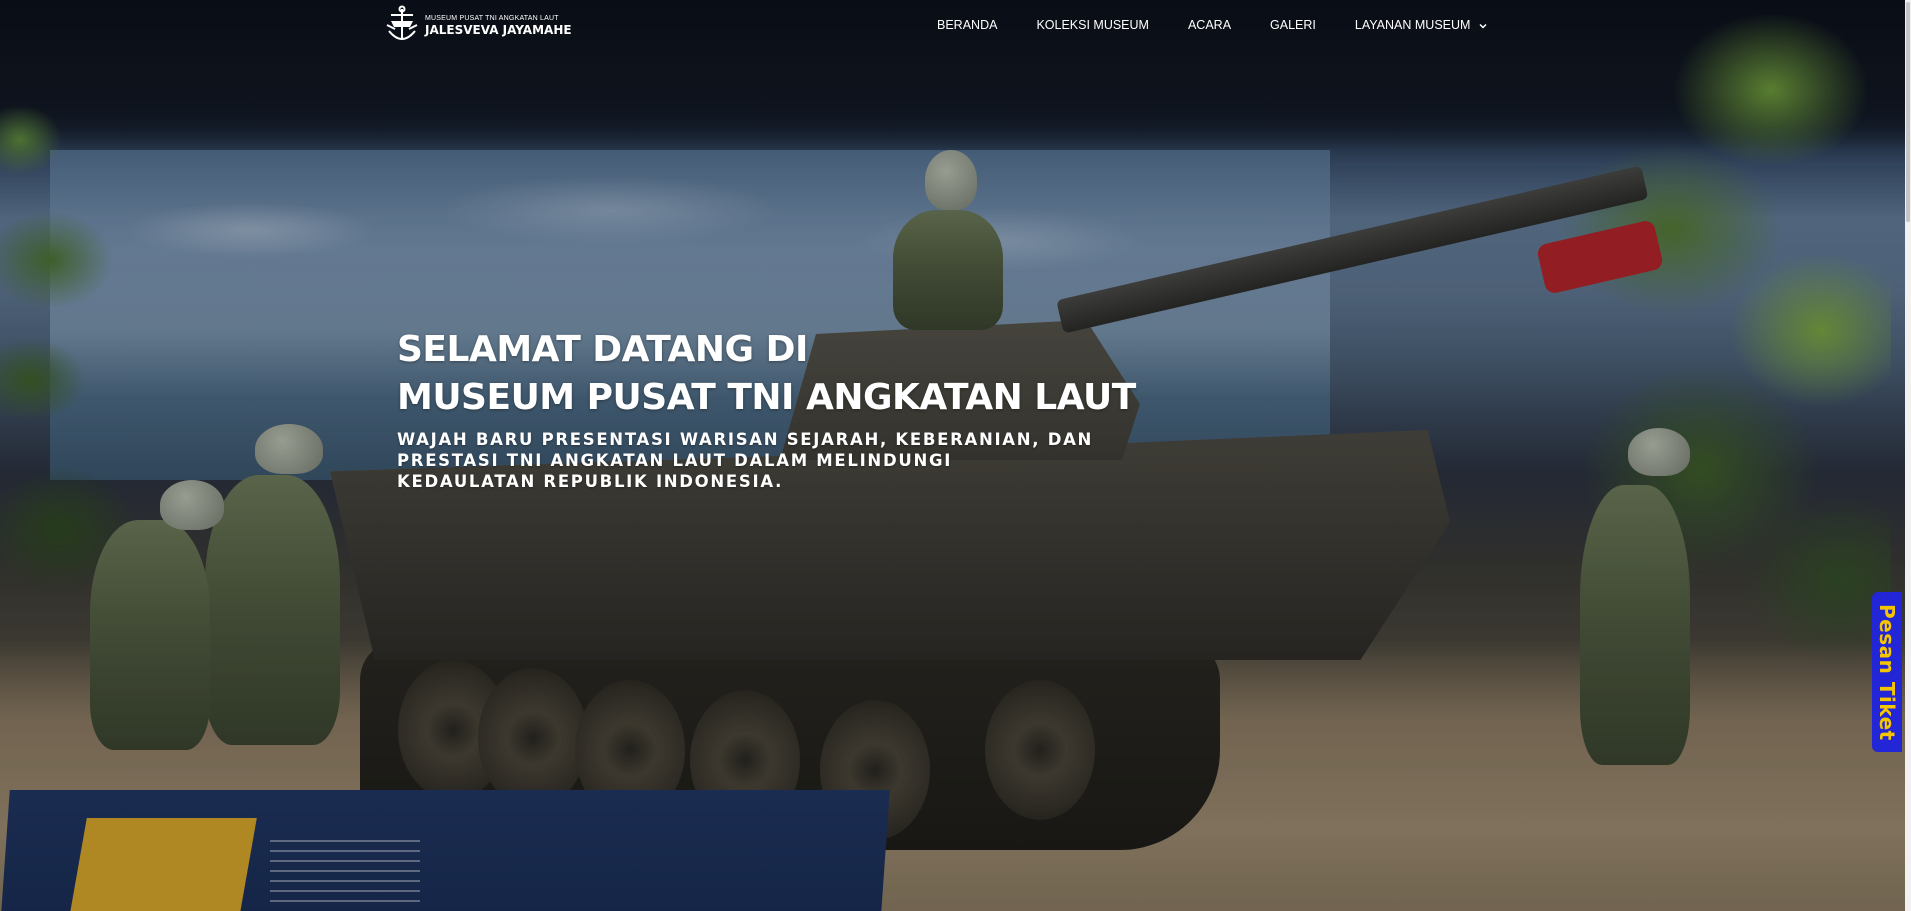 The width and height of the screenshot is (1911, 911). I want to click on scrollbar-thumb, so click(1908, 112).